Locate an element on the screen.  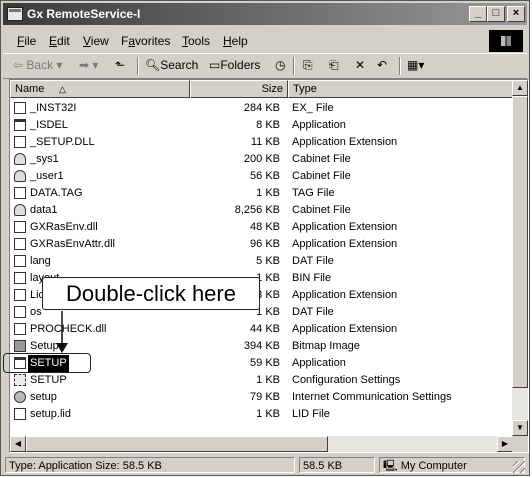
file-name: data1 is located at coordinates (44, 210).